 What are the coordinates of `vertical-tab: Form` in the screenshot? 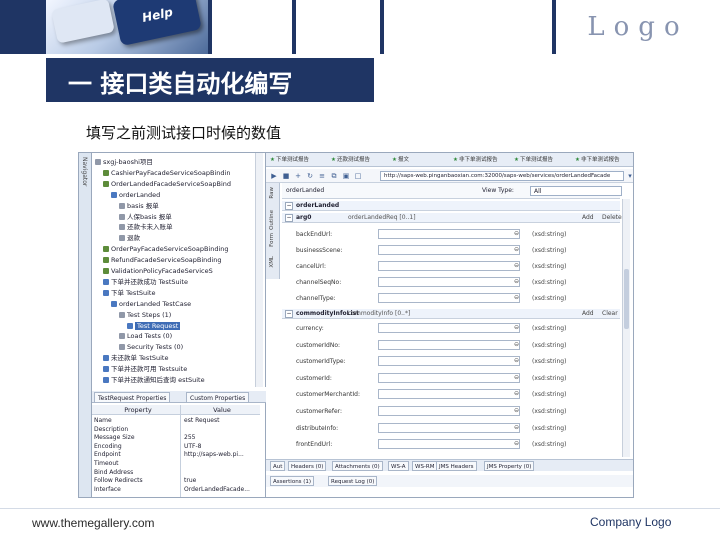 It's located at (272, 240).